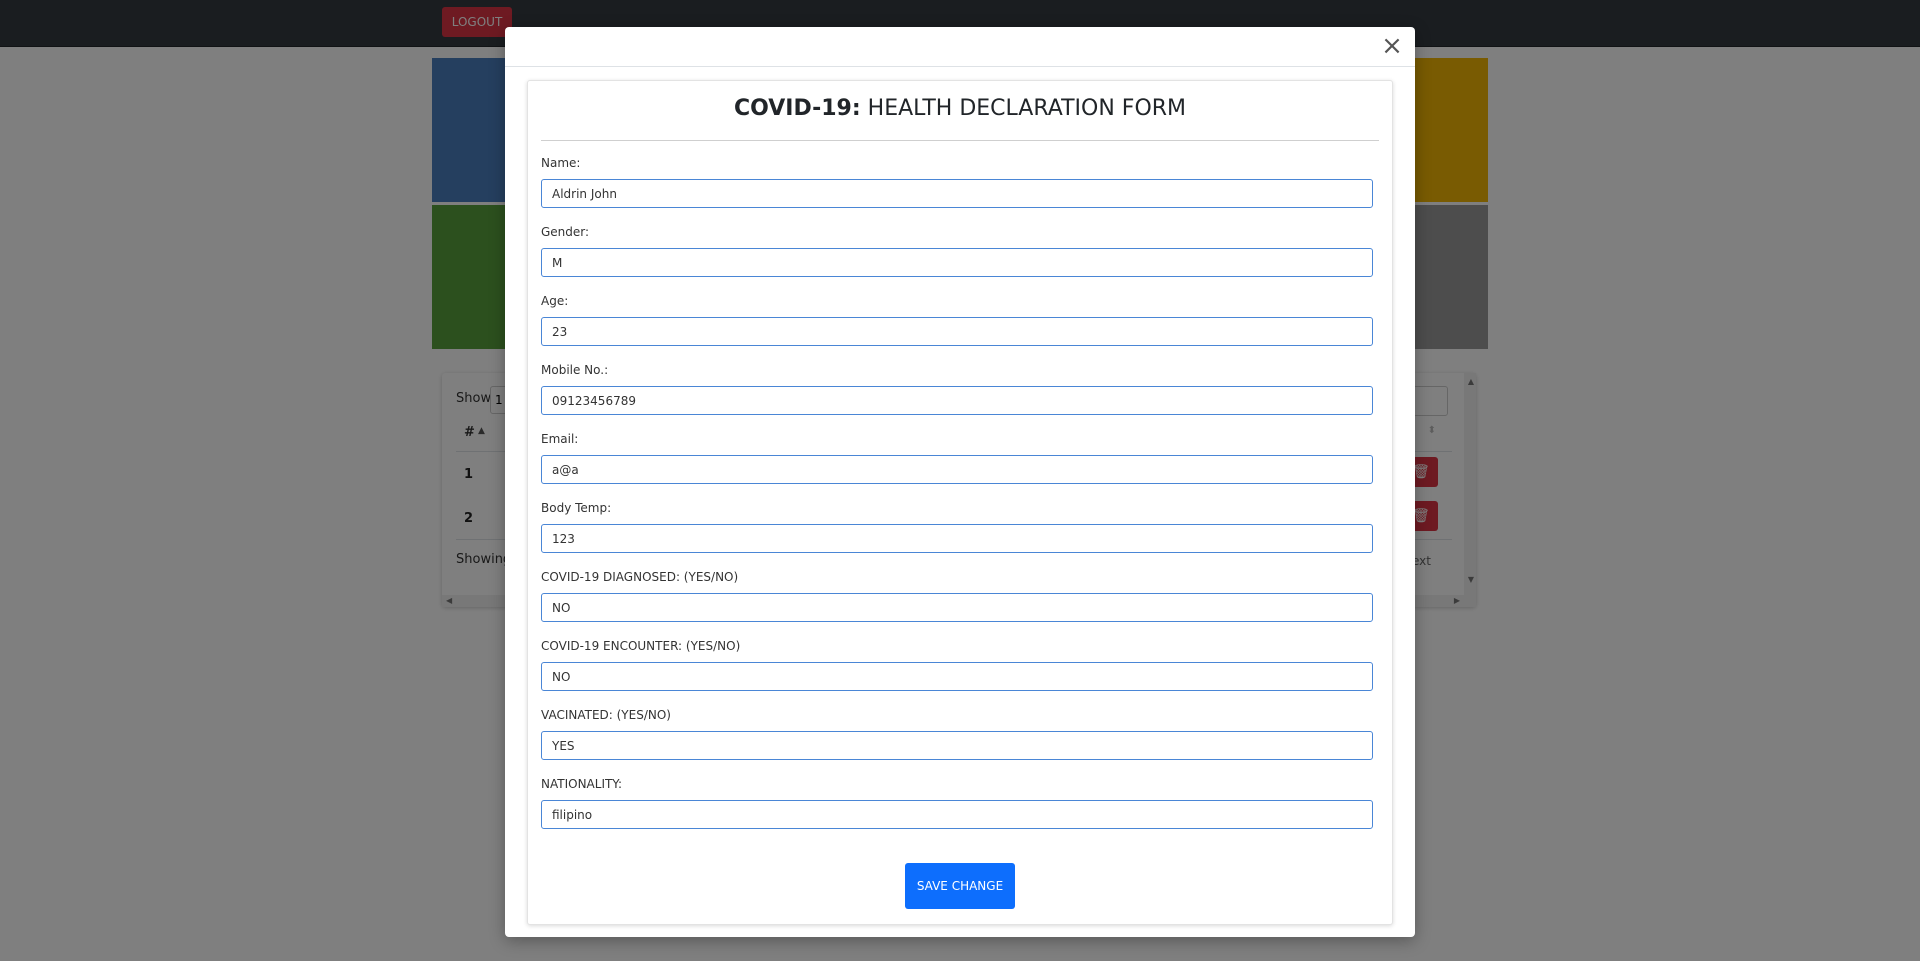 This screenshot has height=961, width=1920. What do you see at coordinates (957, 814) in the screenshot?
I see `nationality-input` at bounding box center [957, 814].